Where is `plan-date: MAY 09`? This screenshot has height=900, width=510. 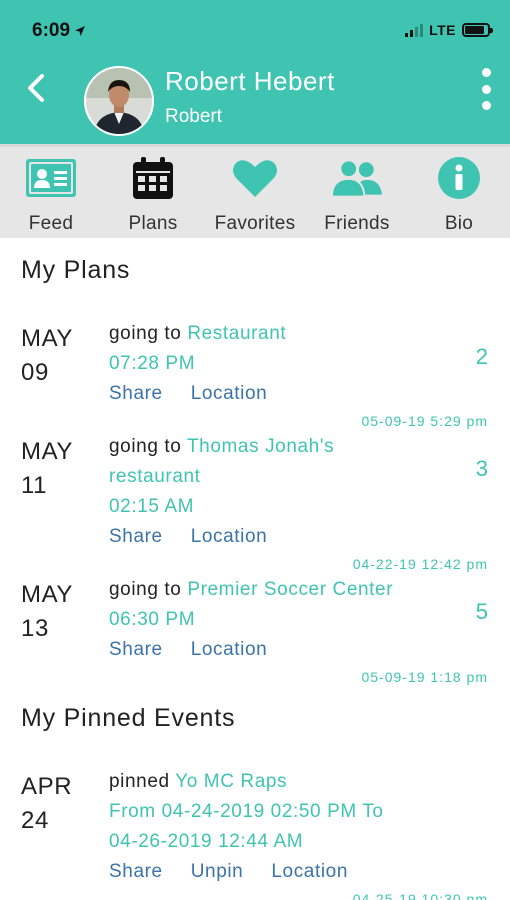 plan-date: MAY 09 is located at coordinates (47, 356).